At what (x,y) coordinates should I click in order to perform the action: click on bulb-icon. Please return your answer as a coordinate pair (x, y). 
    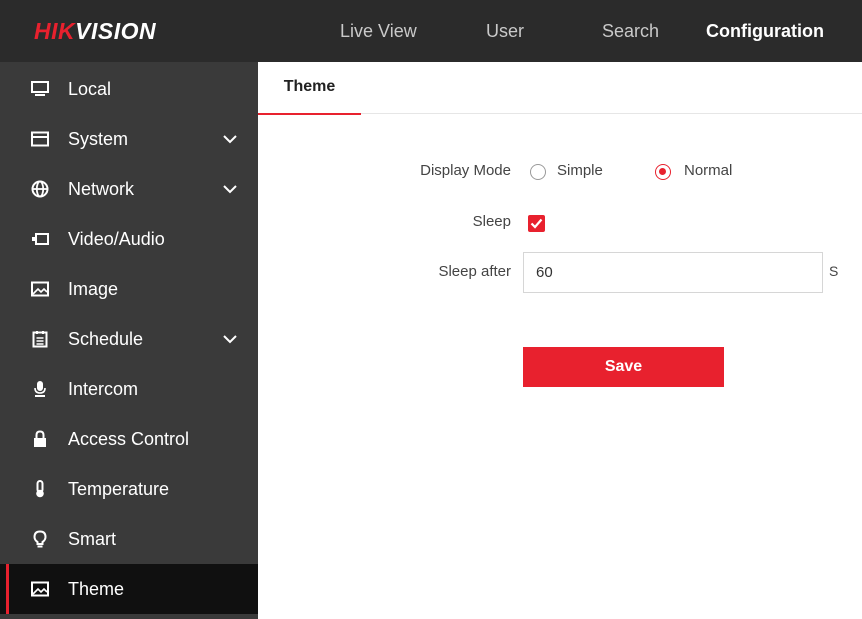
    Looking at the image, I should click on (40, 539).